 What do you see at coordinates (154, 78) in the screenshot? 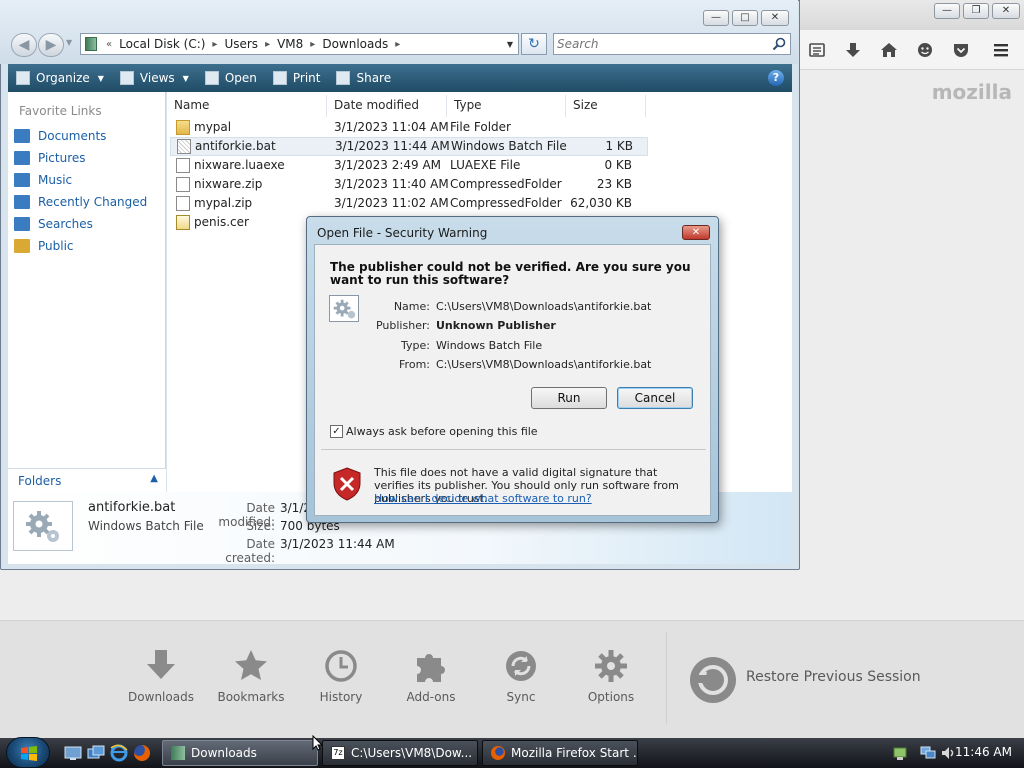
I see `views-button: Views ▼` at bounding box center [154, 78].